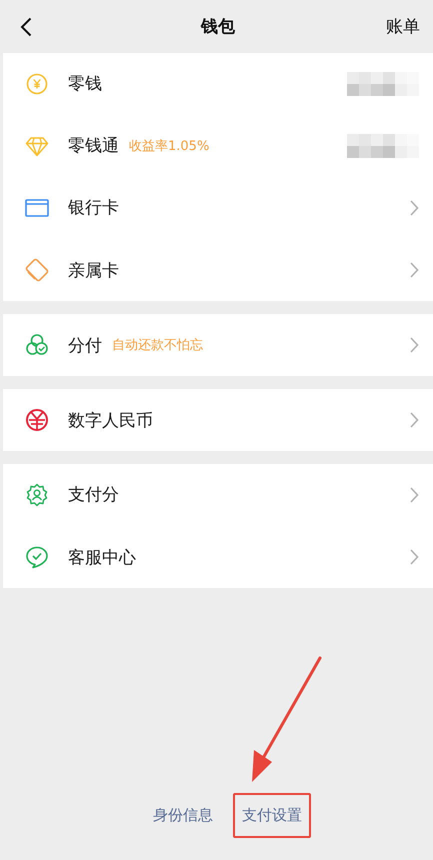 The width and height of the screenshot is (433, 860). Describe the element at coordinates (183, 815) in the screenshot. I see `footer-link: 身份信息` at that location.